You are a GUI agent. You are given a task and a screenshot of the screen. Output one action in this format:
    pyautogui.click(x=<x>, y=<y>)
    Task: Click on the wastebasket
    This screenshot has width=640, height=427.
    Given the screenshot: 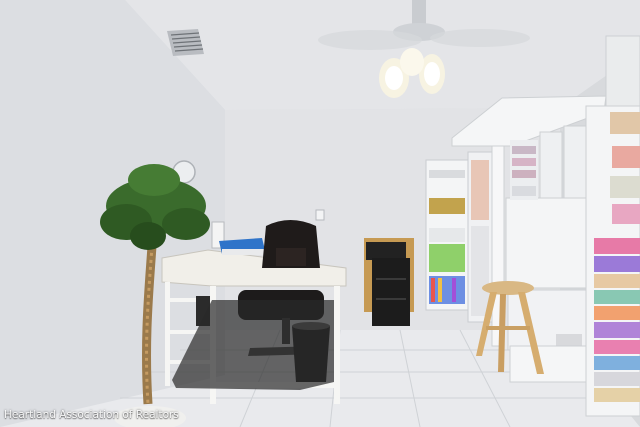 What is the action you would take?
    pyautogui.click(x=311, y=352)
    